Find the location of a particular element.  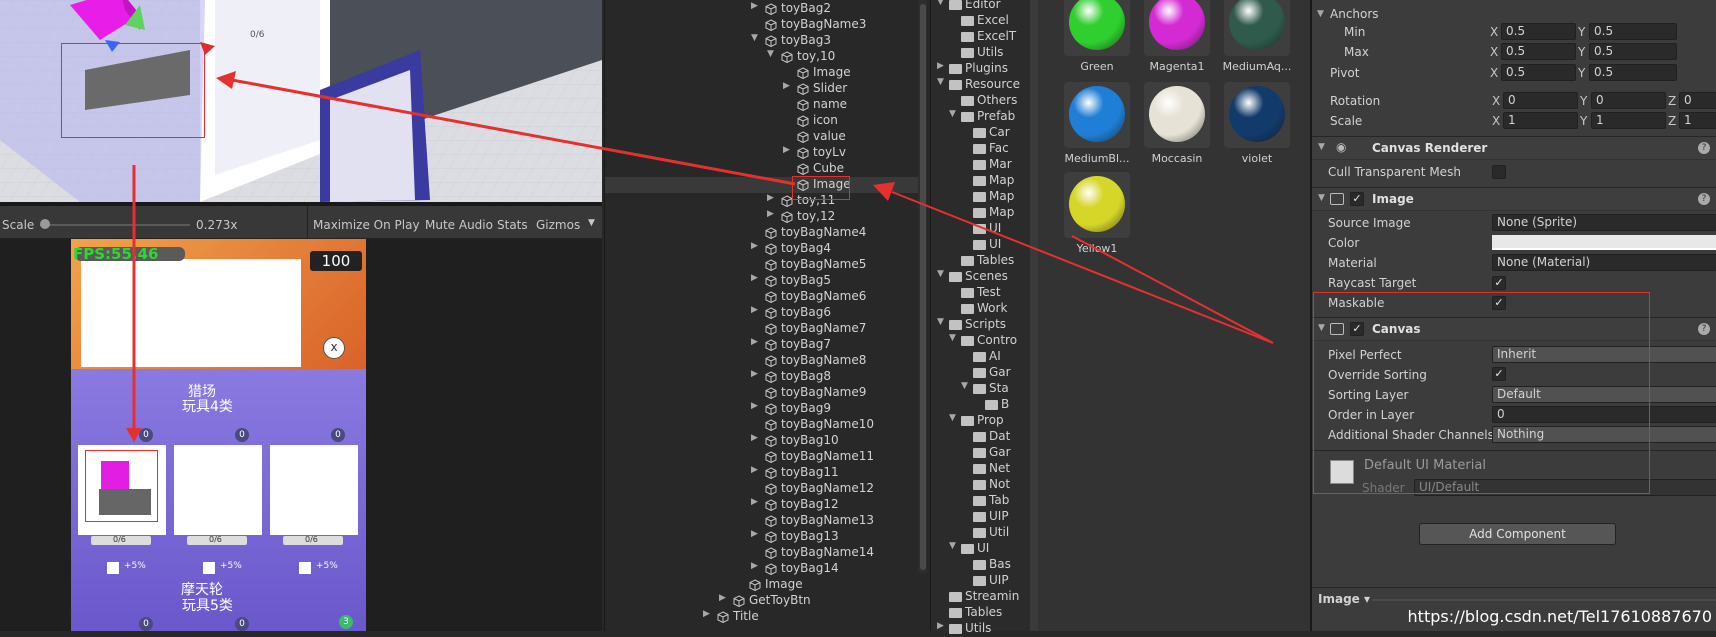

annotation-arrow-head-left is located at coordinates (226, 80).